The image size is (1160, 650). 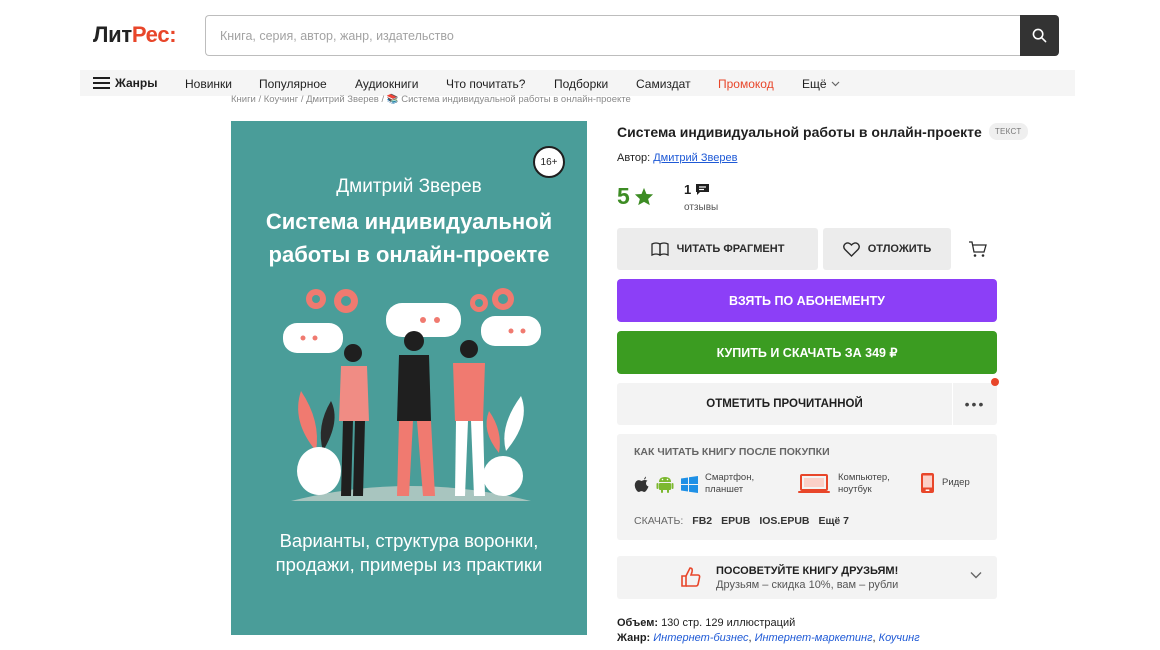 I want to click on subscribe-button: Взять по абонементу, so click(x=807, y=300).